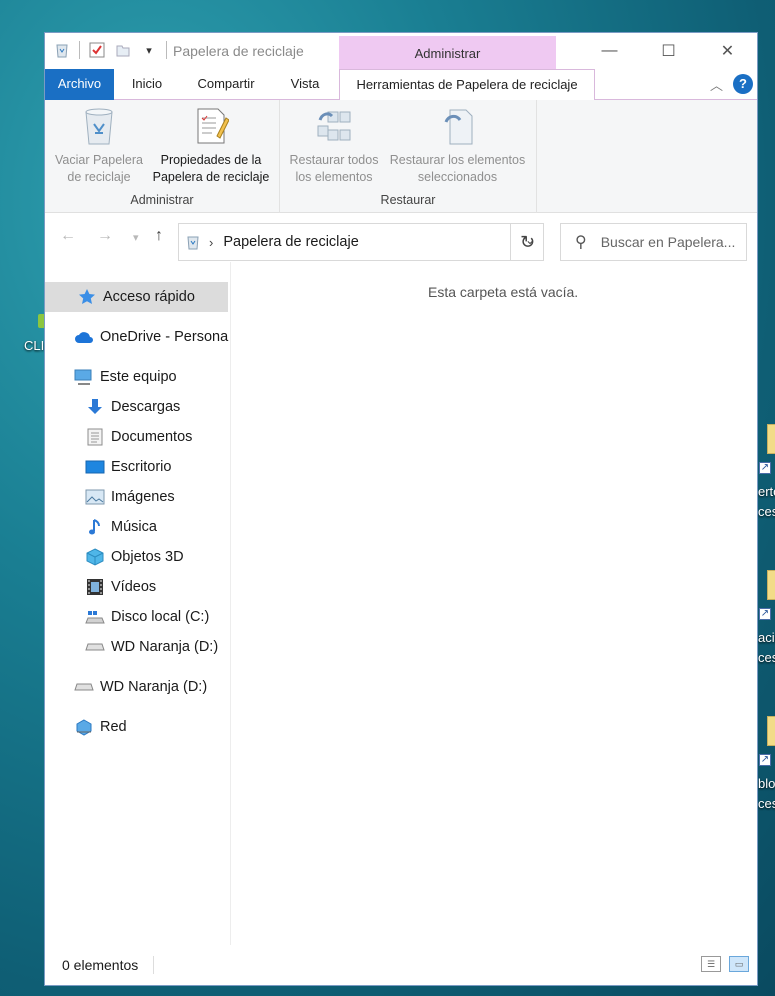 The image size is (775, 996). I want to click on nav-item-label: Vídeos, so click(134, 587).